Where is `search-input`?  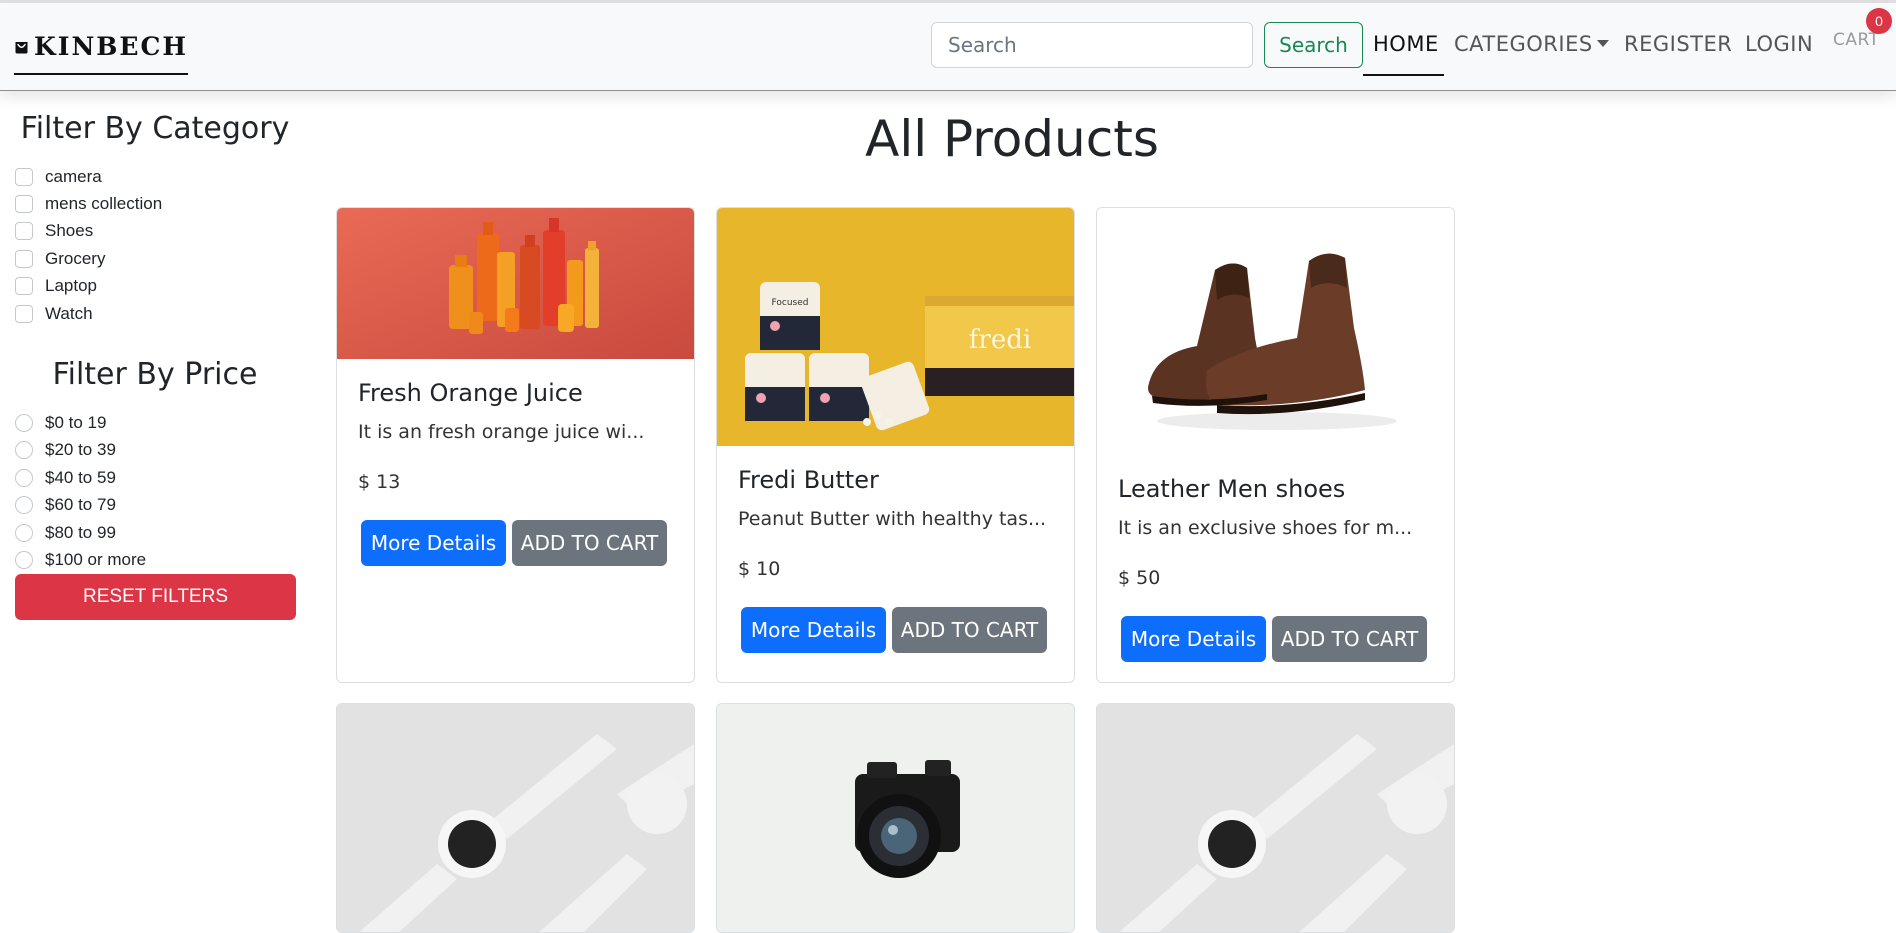 search-input is located at coordinates (1092, 45).